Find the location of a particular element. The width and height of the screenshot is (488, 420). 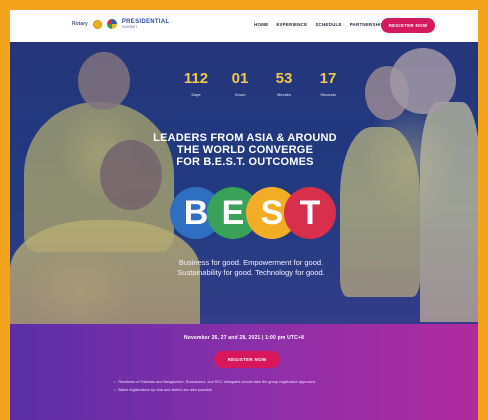

countdown-value: 01 is located at coordinates (240, 78).